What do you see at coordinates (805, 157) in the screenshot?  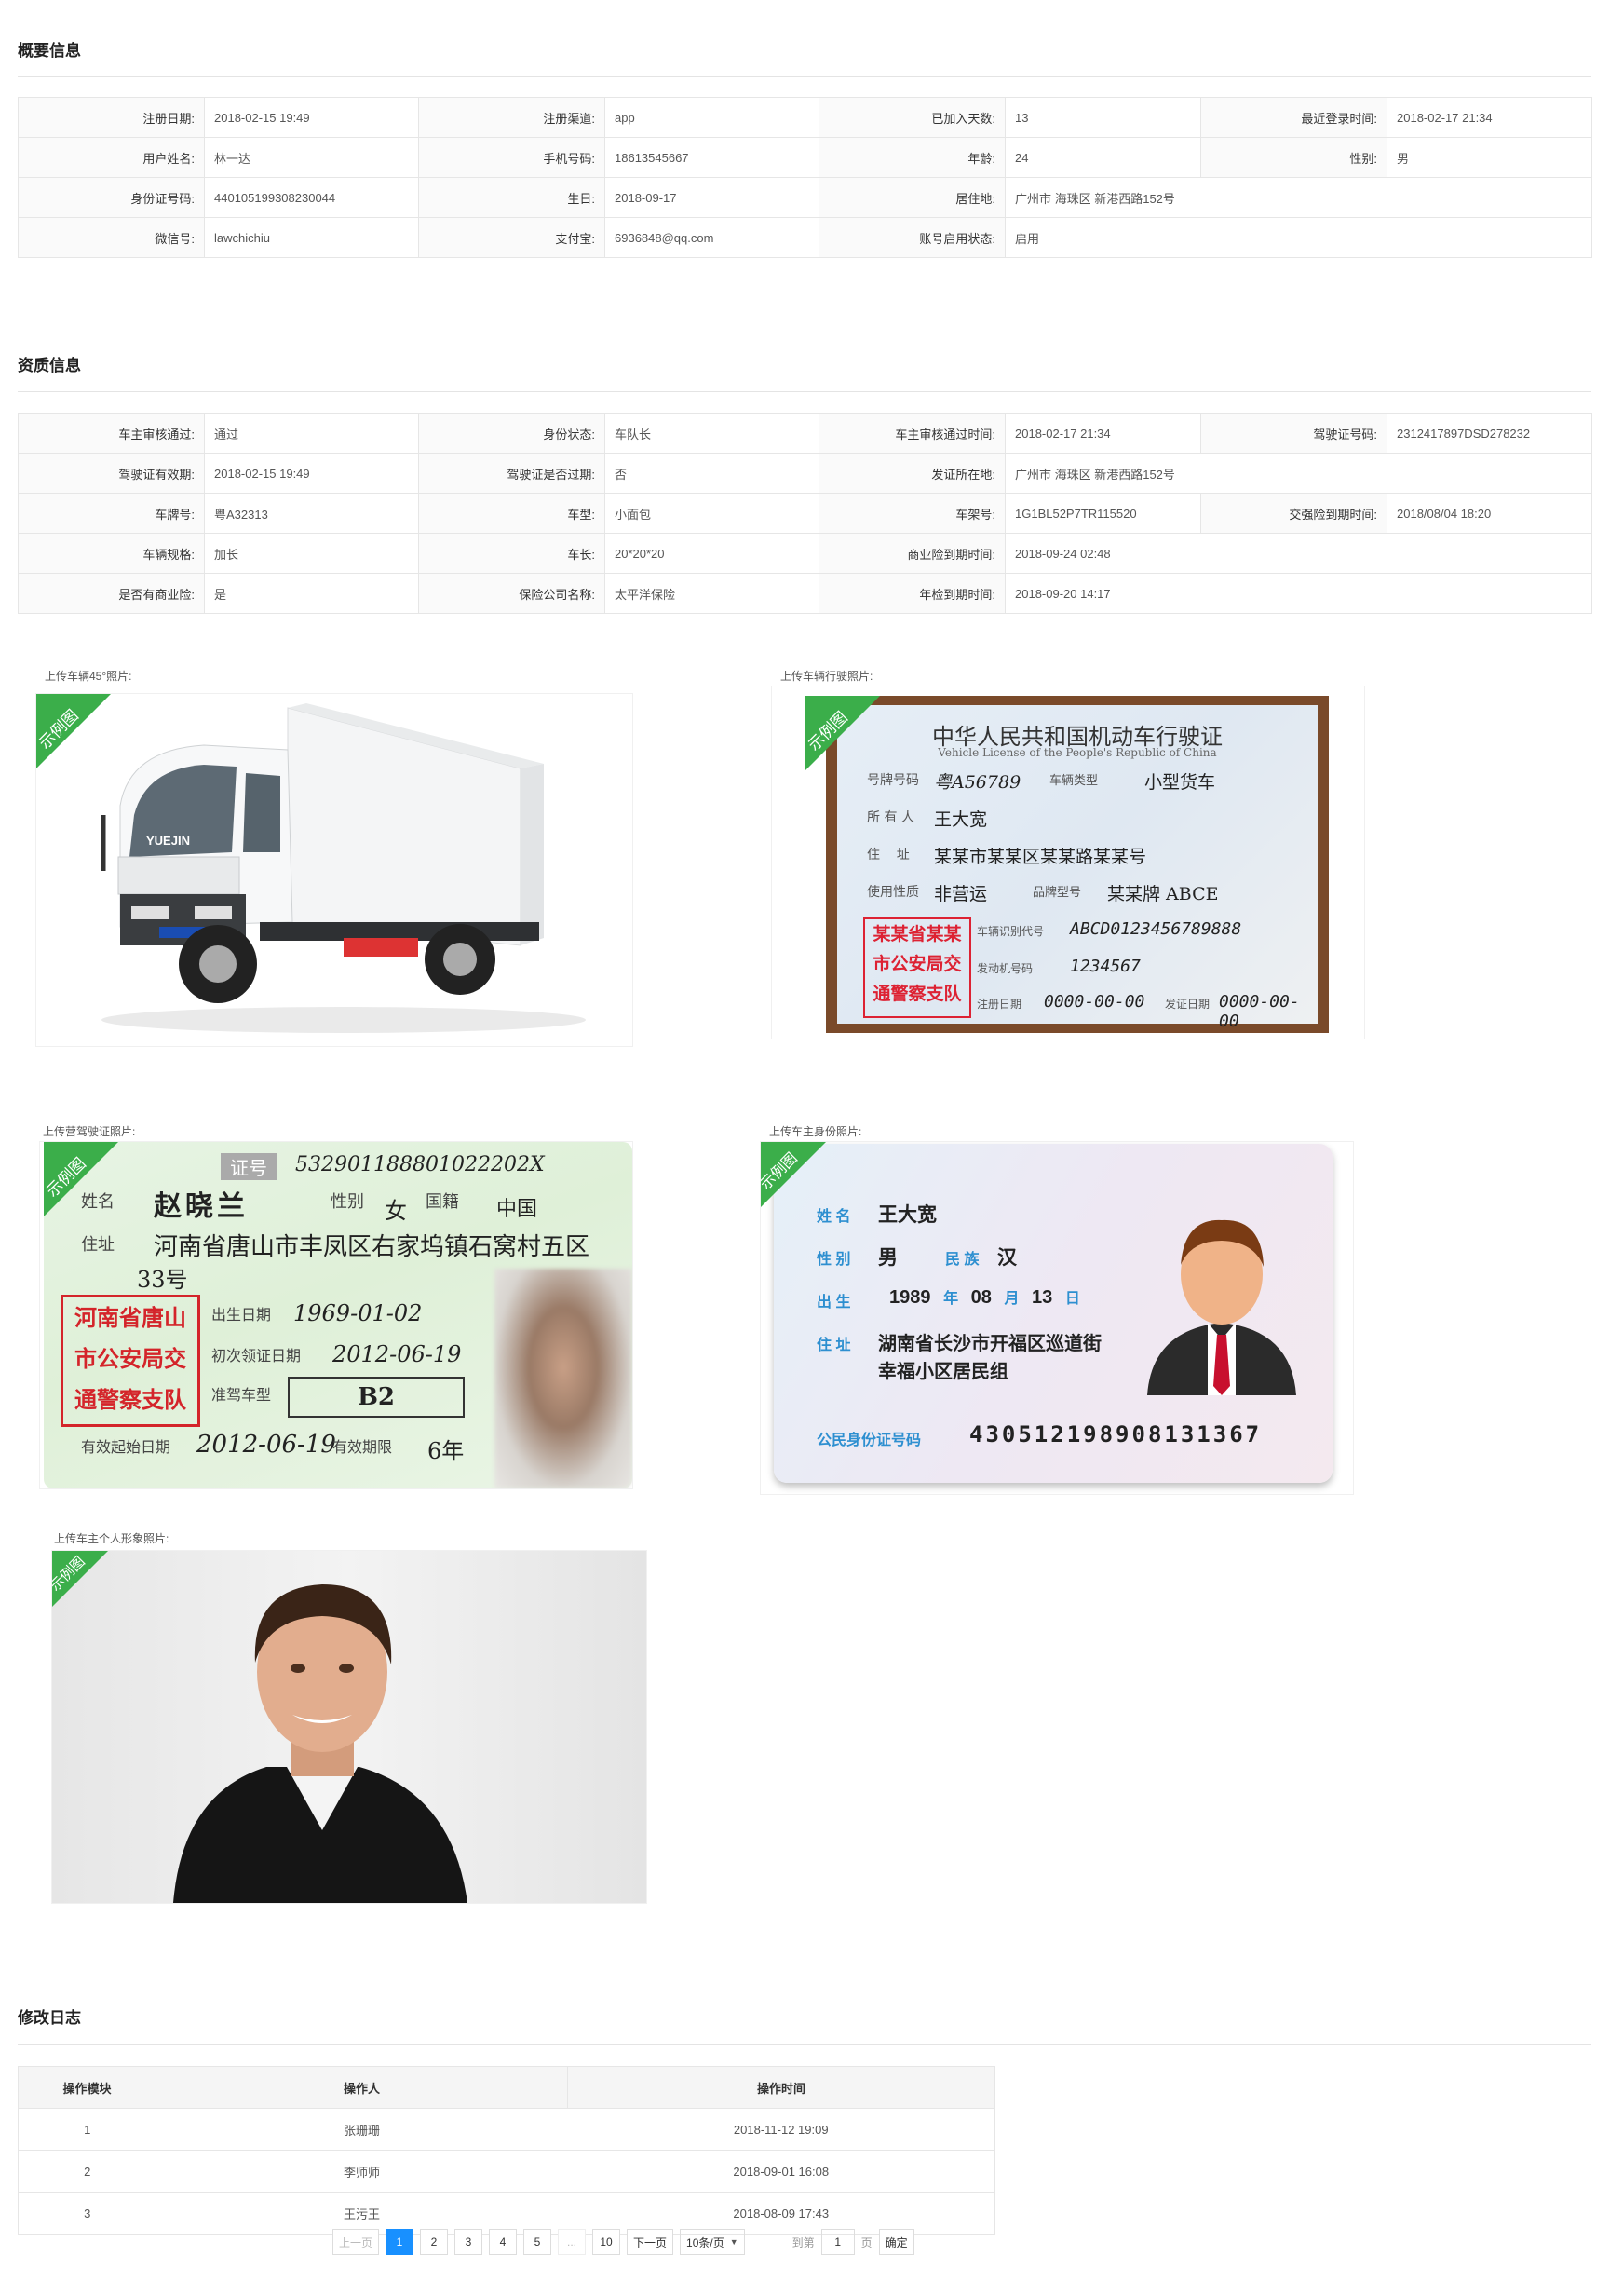 I see `table-row: 用户姓名: 林一达 手机号码: 18613545667 年龄: 24 性别: 男` at bounding box center [805, 157].